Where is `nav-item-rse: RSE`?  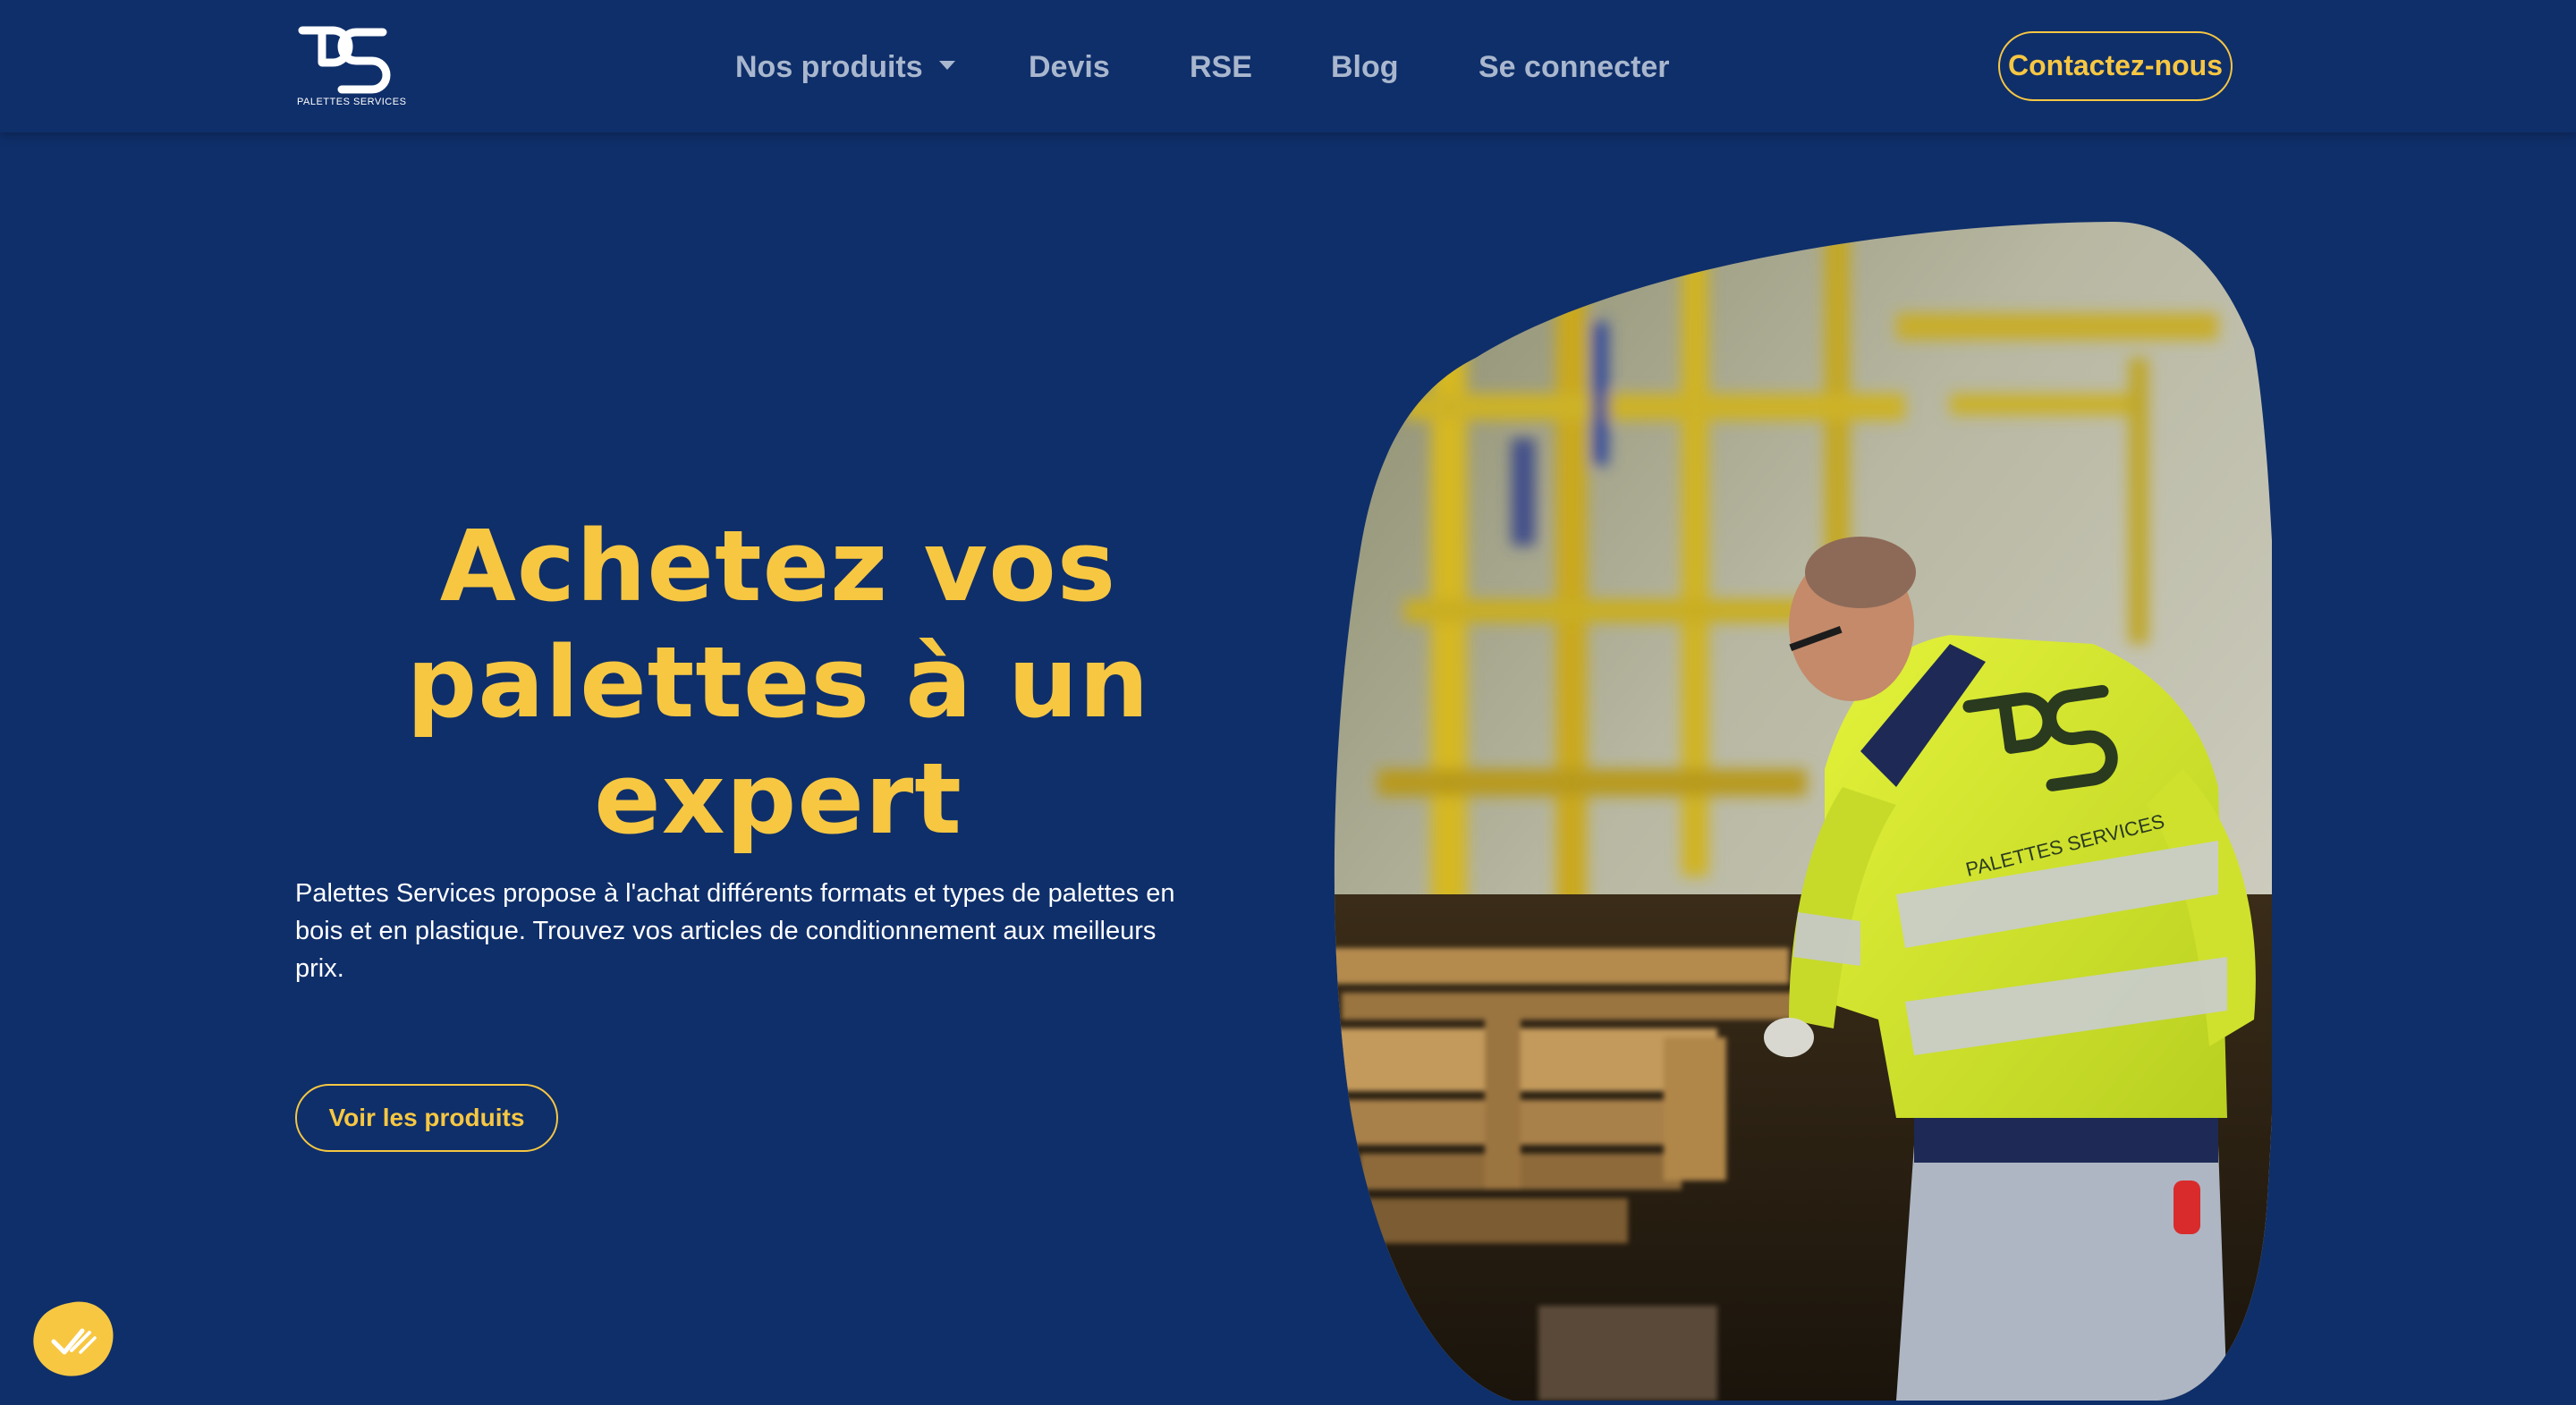
nav-item-rse: RSE is located at coordinates (1221, 67).